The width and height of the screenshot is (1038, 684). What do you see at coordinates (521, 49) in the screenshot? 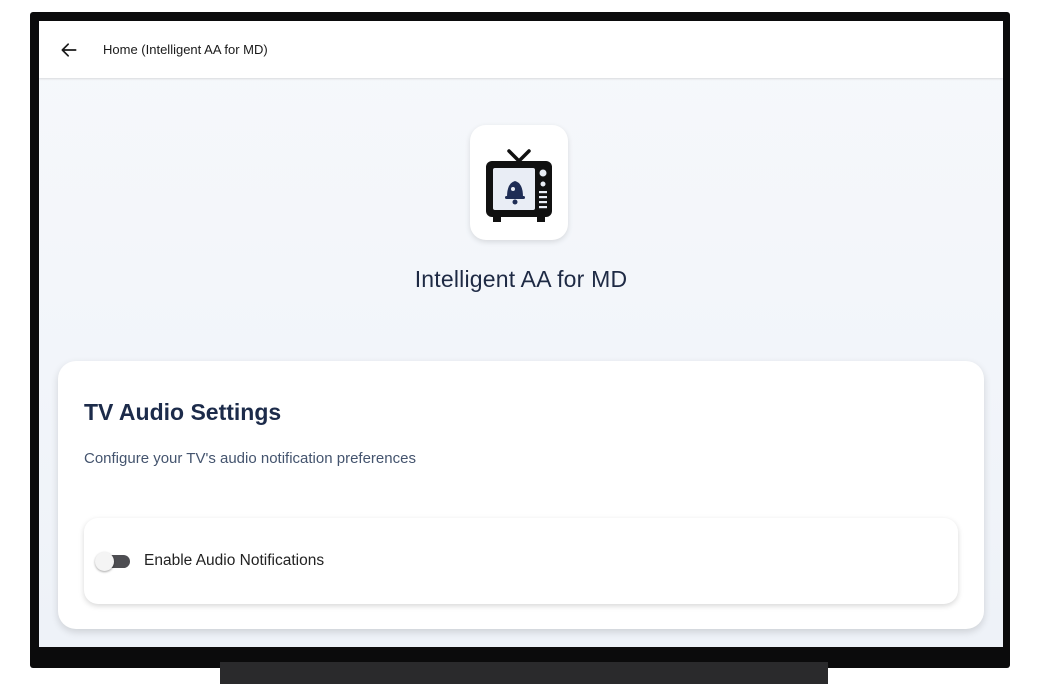
I see `top-app-bar: Home (Intelligent AA for MD)` at bounding box center [521, 49].